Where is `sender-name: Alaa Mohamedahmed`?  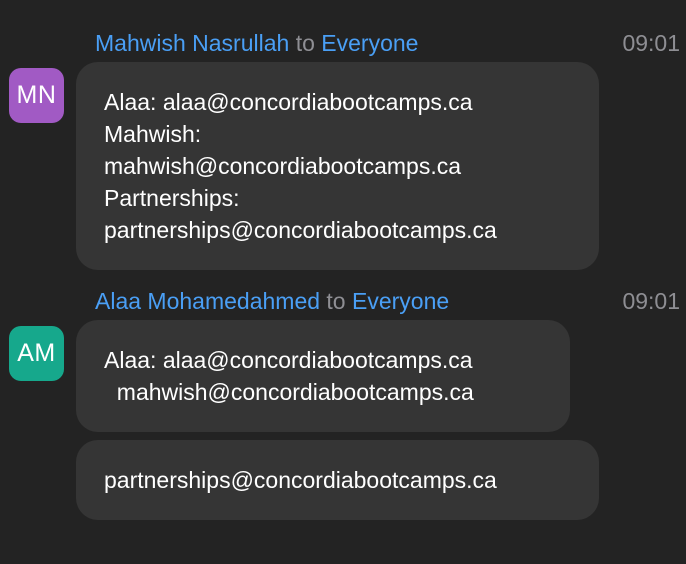
sender-name: Alaa Mohamedahmed is located at coordinates (207, 301).